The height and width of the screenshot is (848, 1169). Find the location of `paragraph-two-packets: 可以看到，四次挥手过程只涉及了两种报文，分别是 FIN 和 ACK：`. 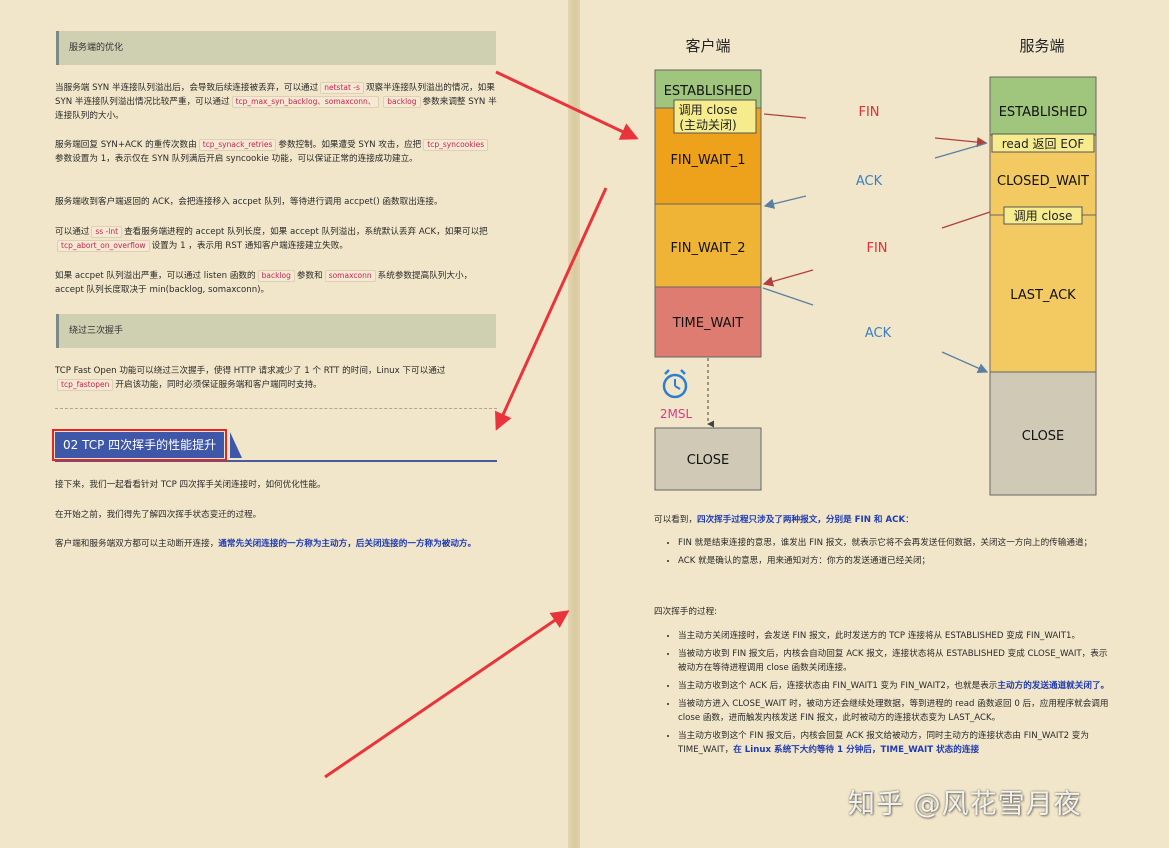

paragraph-two-packets: 可以看到，四次挥手过程只涉及了两种报文，分别是 FIN 和 ACK： is located at coordinates (877, 520).